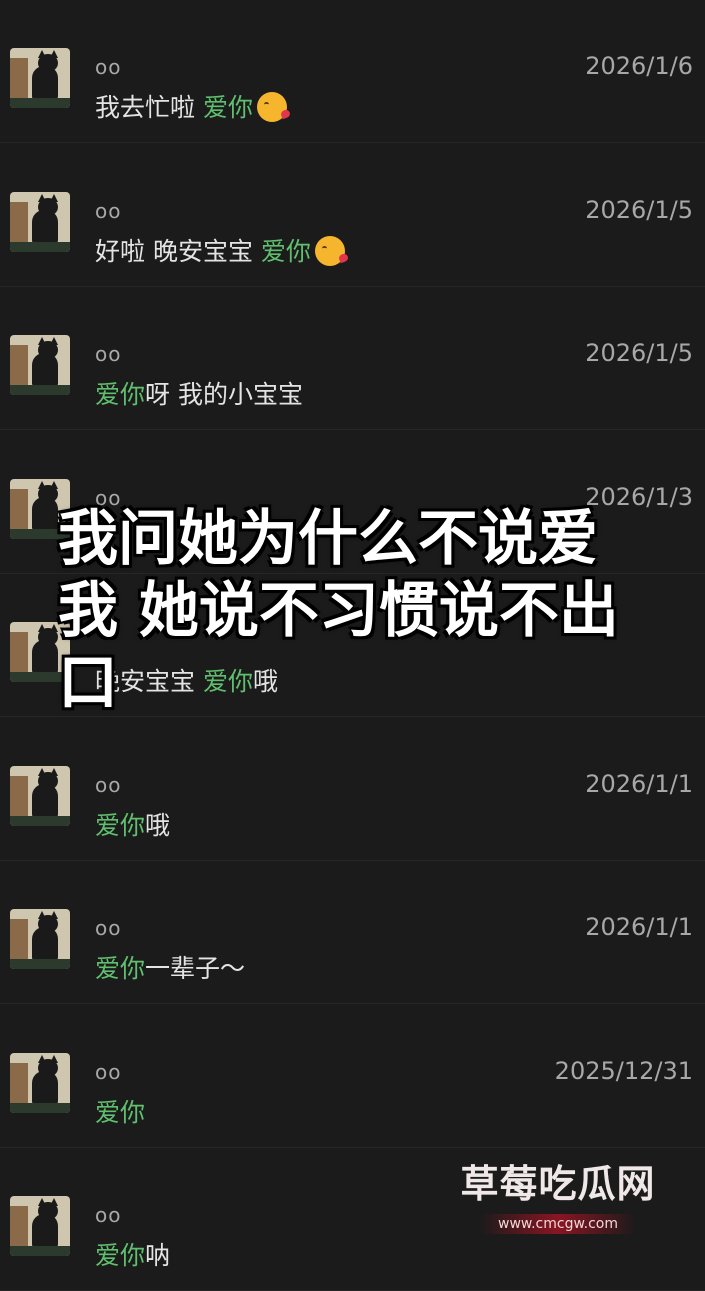 This screenshot has height=1291, width=705. Describe the element at coordinates (158, 825) in the screenshot. I see `message-text: 哦` at that location.